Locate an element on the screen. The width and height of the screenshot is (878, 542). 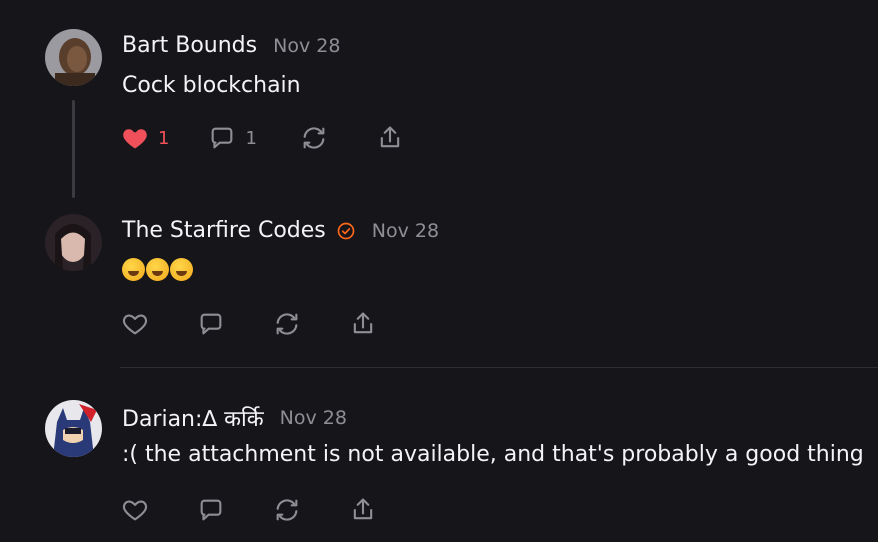
heart-filled-icon is located at coordinates (135, 139).